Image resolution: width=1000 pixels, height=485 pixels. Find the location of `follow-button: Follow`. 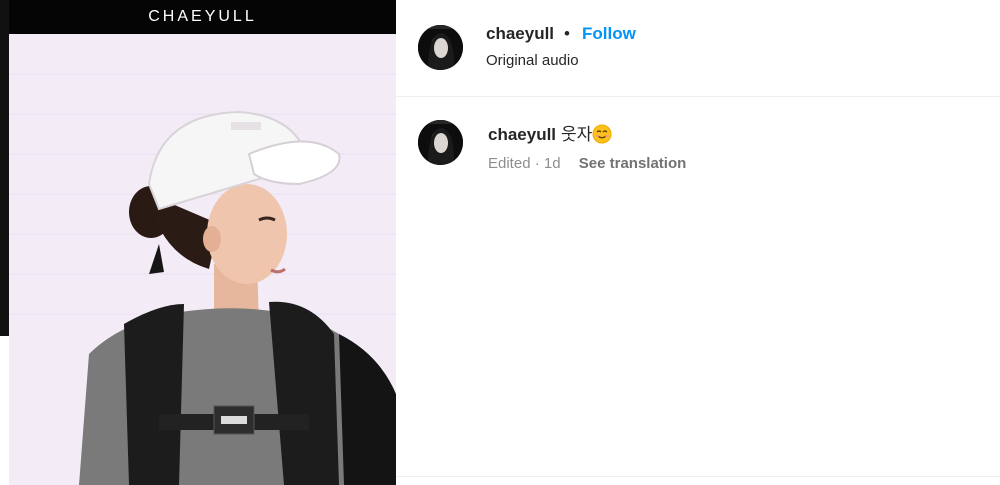

follow-button: Follow is located at coordinates (609, 34).